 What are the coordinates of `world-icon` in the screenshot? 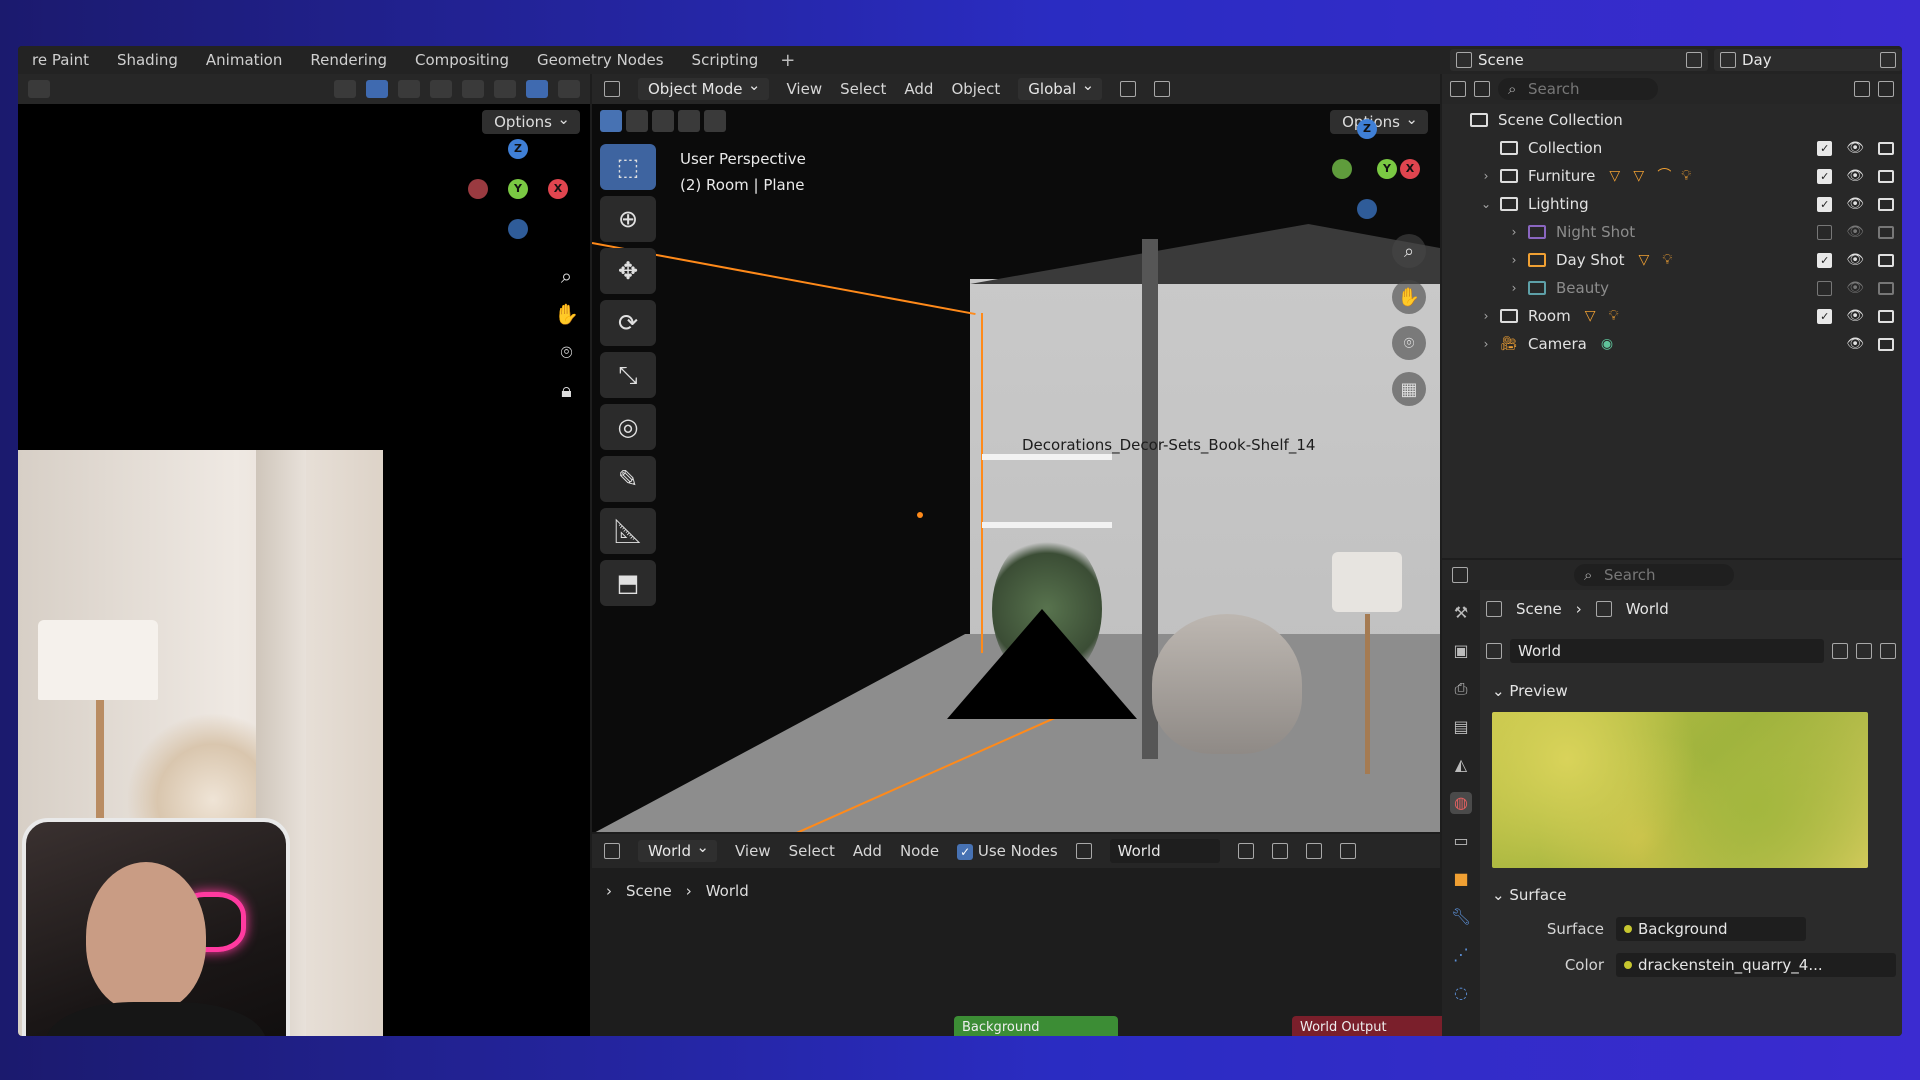 It's located at (1494, 651).